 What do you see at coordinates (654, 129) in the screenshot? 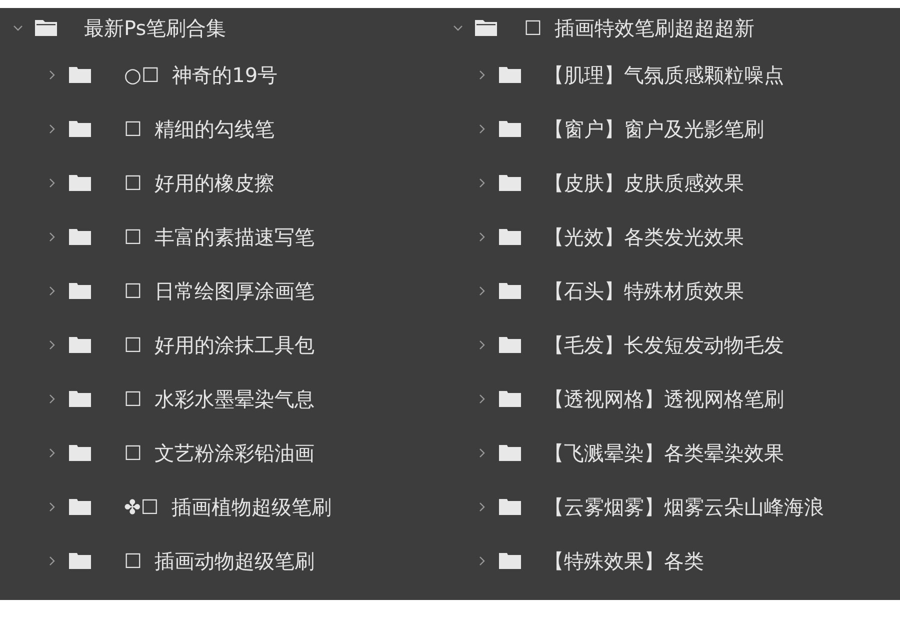
I see `folder-name: 【窗户】窗户及光影笔刷` at bounding box center [654, 129].